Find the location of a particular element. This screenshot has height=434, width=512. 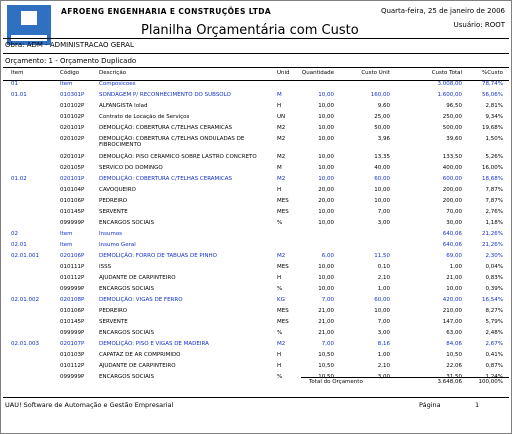

cell-ct: 250,00 is located at coordinates (452, 117).